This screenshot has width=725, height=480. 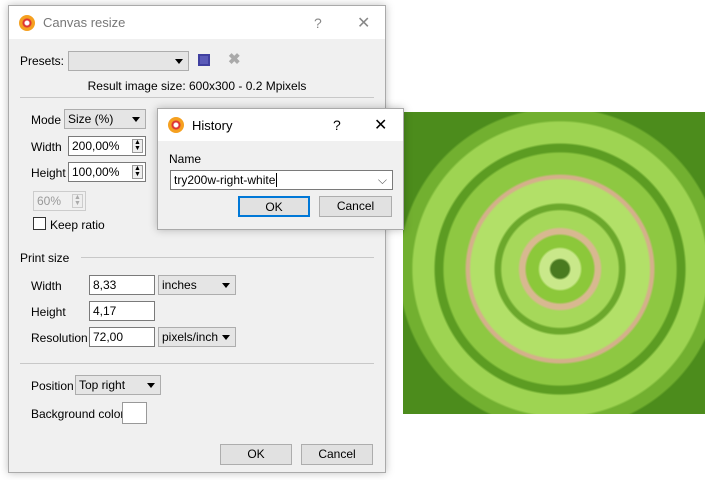 What do you see at coordinates (59, 338) in the screenshot?
I see `resolution-label: Resolution` at bounding box center [59, 338].